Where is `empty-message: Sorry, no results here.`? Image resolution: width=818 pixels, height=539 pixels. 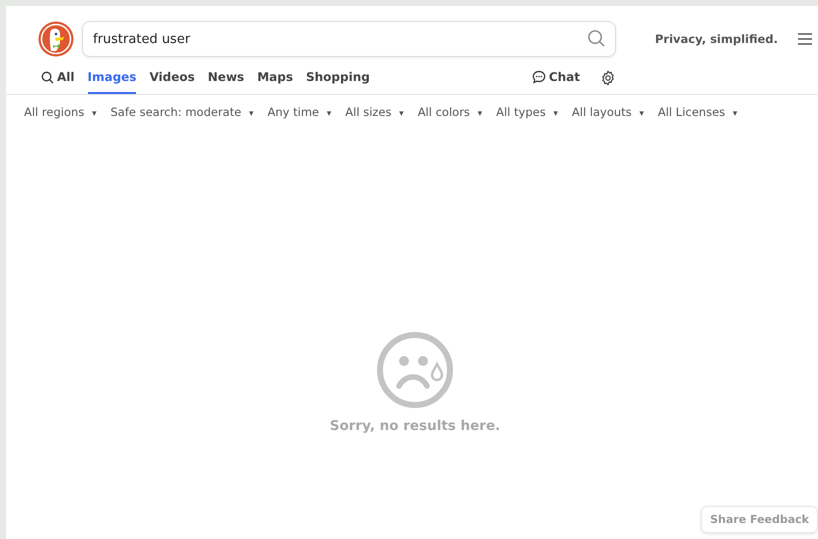 empty-message: Sorry, no results here. is located at coordinates (415, 426).